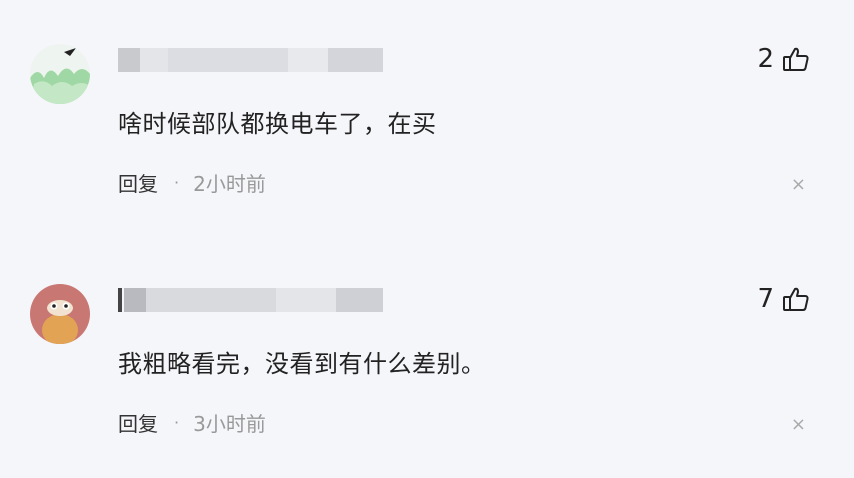  I want to click on timestamp: 3小时前, so click(229, 424).